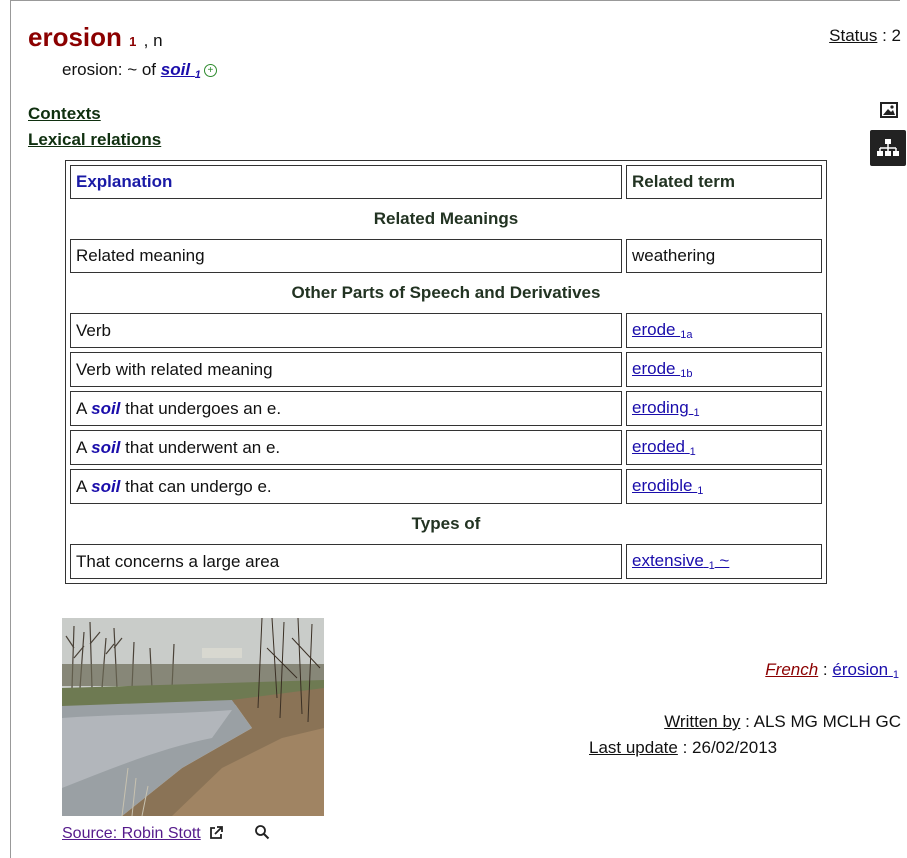 Image resolution: width=907 pixels, height=858 pixels. Describe the element at coordinates (346, 182) in the screenshot. I see `col-explanation: Explanation` at that location.